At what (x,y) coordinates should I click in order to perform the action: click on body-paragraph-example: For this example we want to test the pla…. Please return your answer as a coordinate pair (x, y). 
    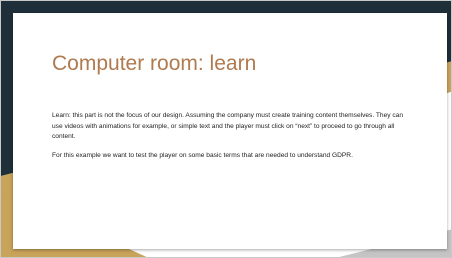
    Looking at the image, I should click on (202, 155).